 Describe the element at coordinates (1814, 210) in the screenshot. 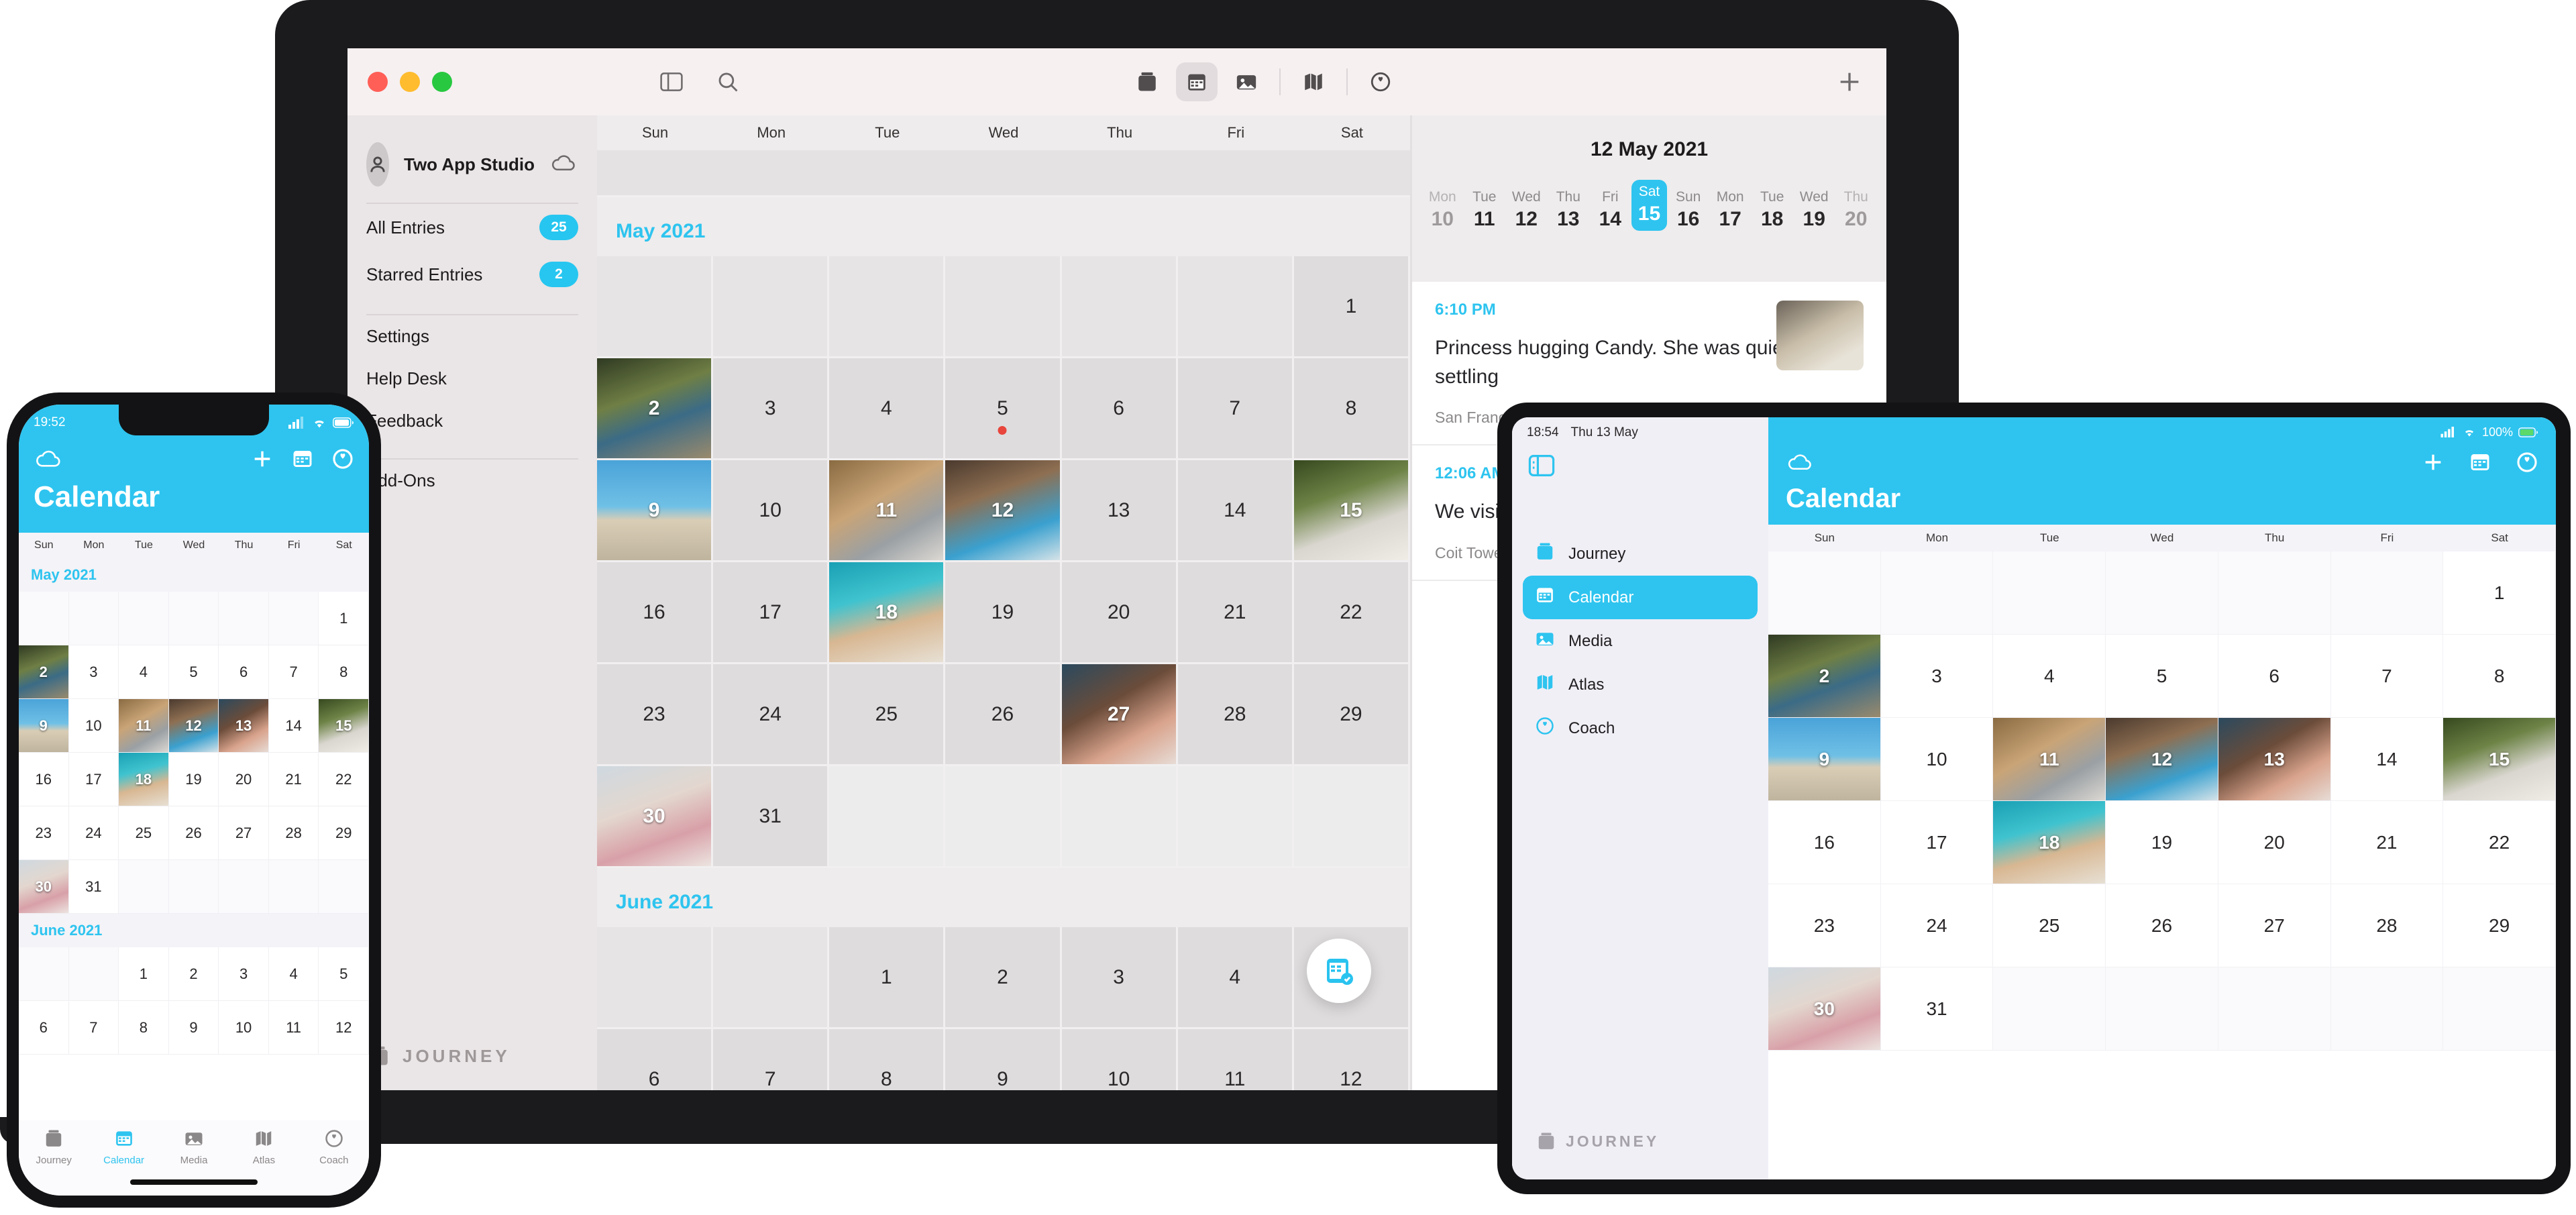

I see `day-strip-item: Wed 19` at that location.